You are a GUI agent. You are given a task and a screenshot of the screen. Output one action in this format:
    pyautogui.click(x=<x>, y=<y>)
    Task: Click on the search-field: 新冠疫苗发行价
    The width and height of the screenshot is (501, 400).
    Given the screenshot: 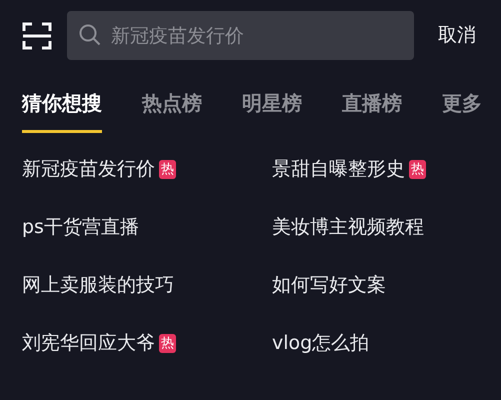 What is the action you would take?
    pyautogui.click(x=240, y=35)
    